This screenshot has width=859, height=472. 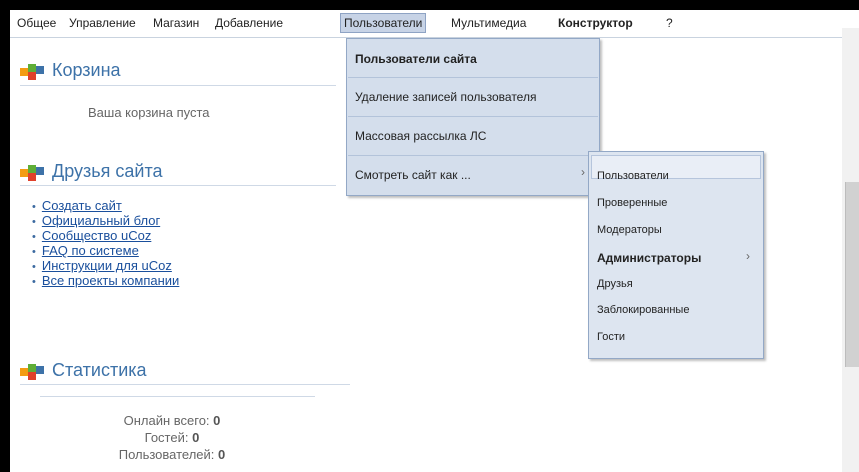 I want to click on stat-users: Пользователей: 0, so click(x=172, y=454).